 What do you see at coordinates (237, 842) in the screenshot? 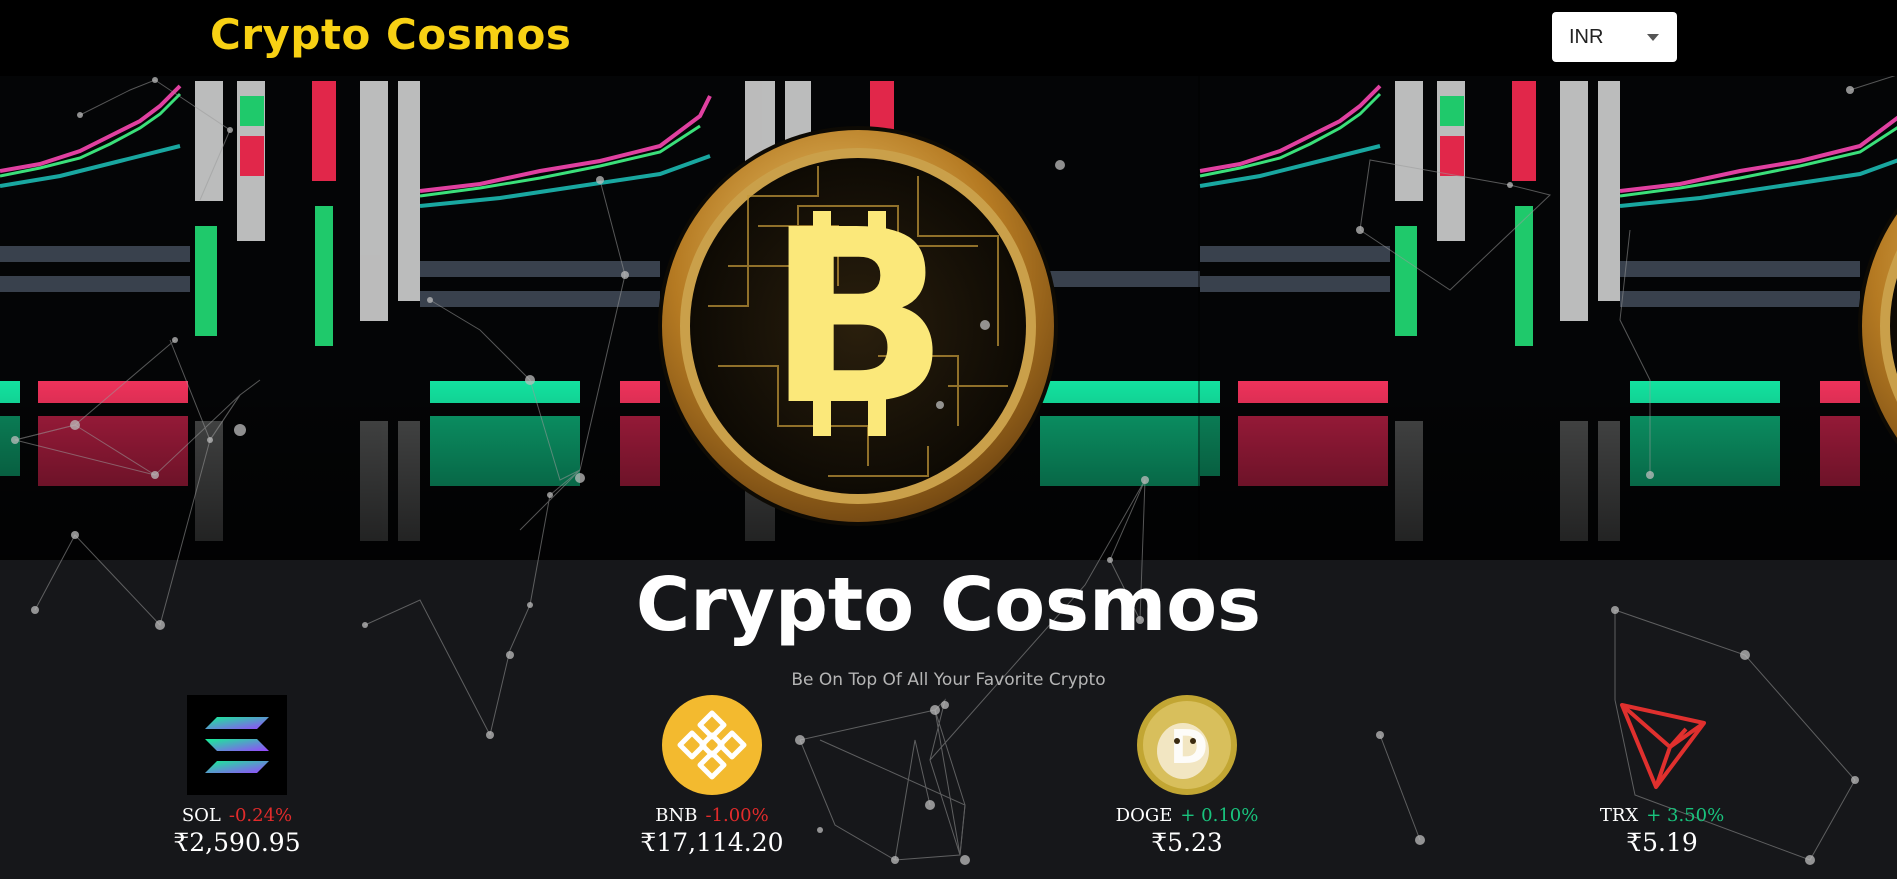
I see `coin-price: ₹2,590.95` at bounding box center [237, 842].